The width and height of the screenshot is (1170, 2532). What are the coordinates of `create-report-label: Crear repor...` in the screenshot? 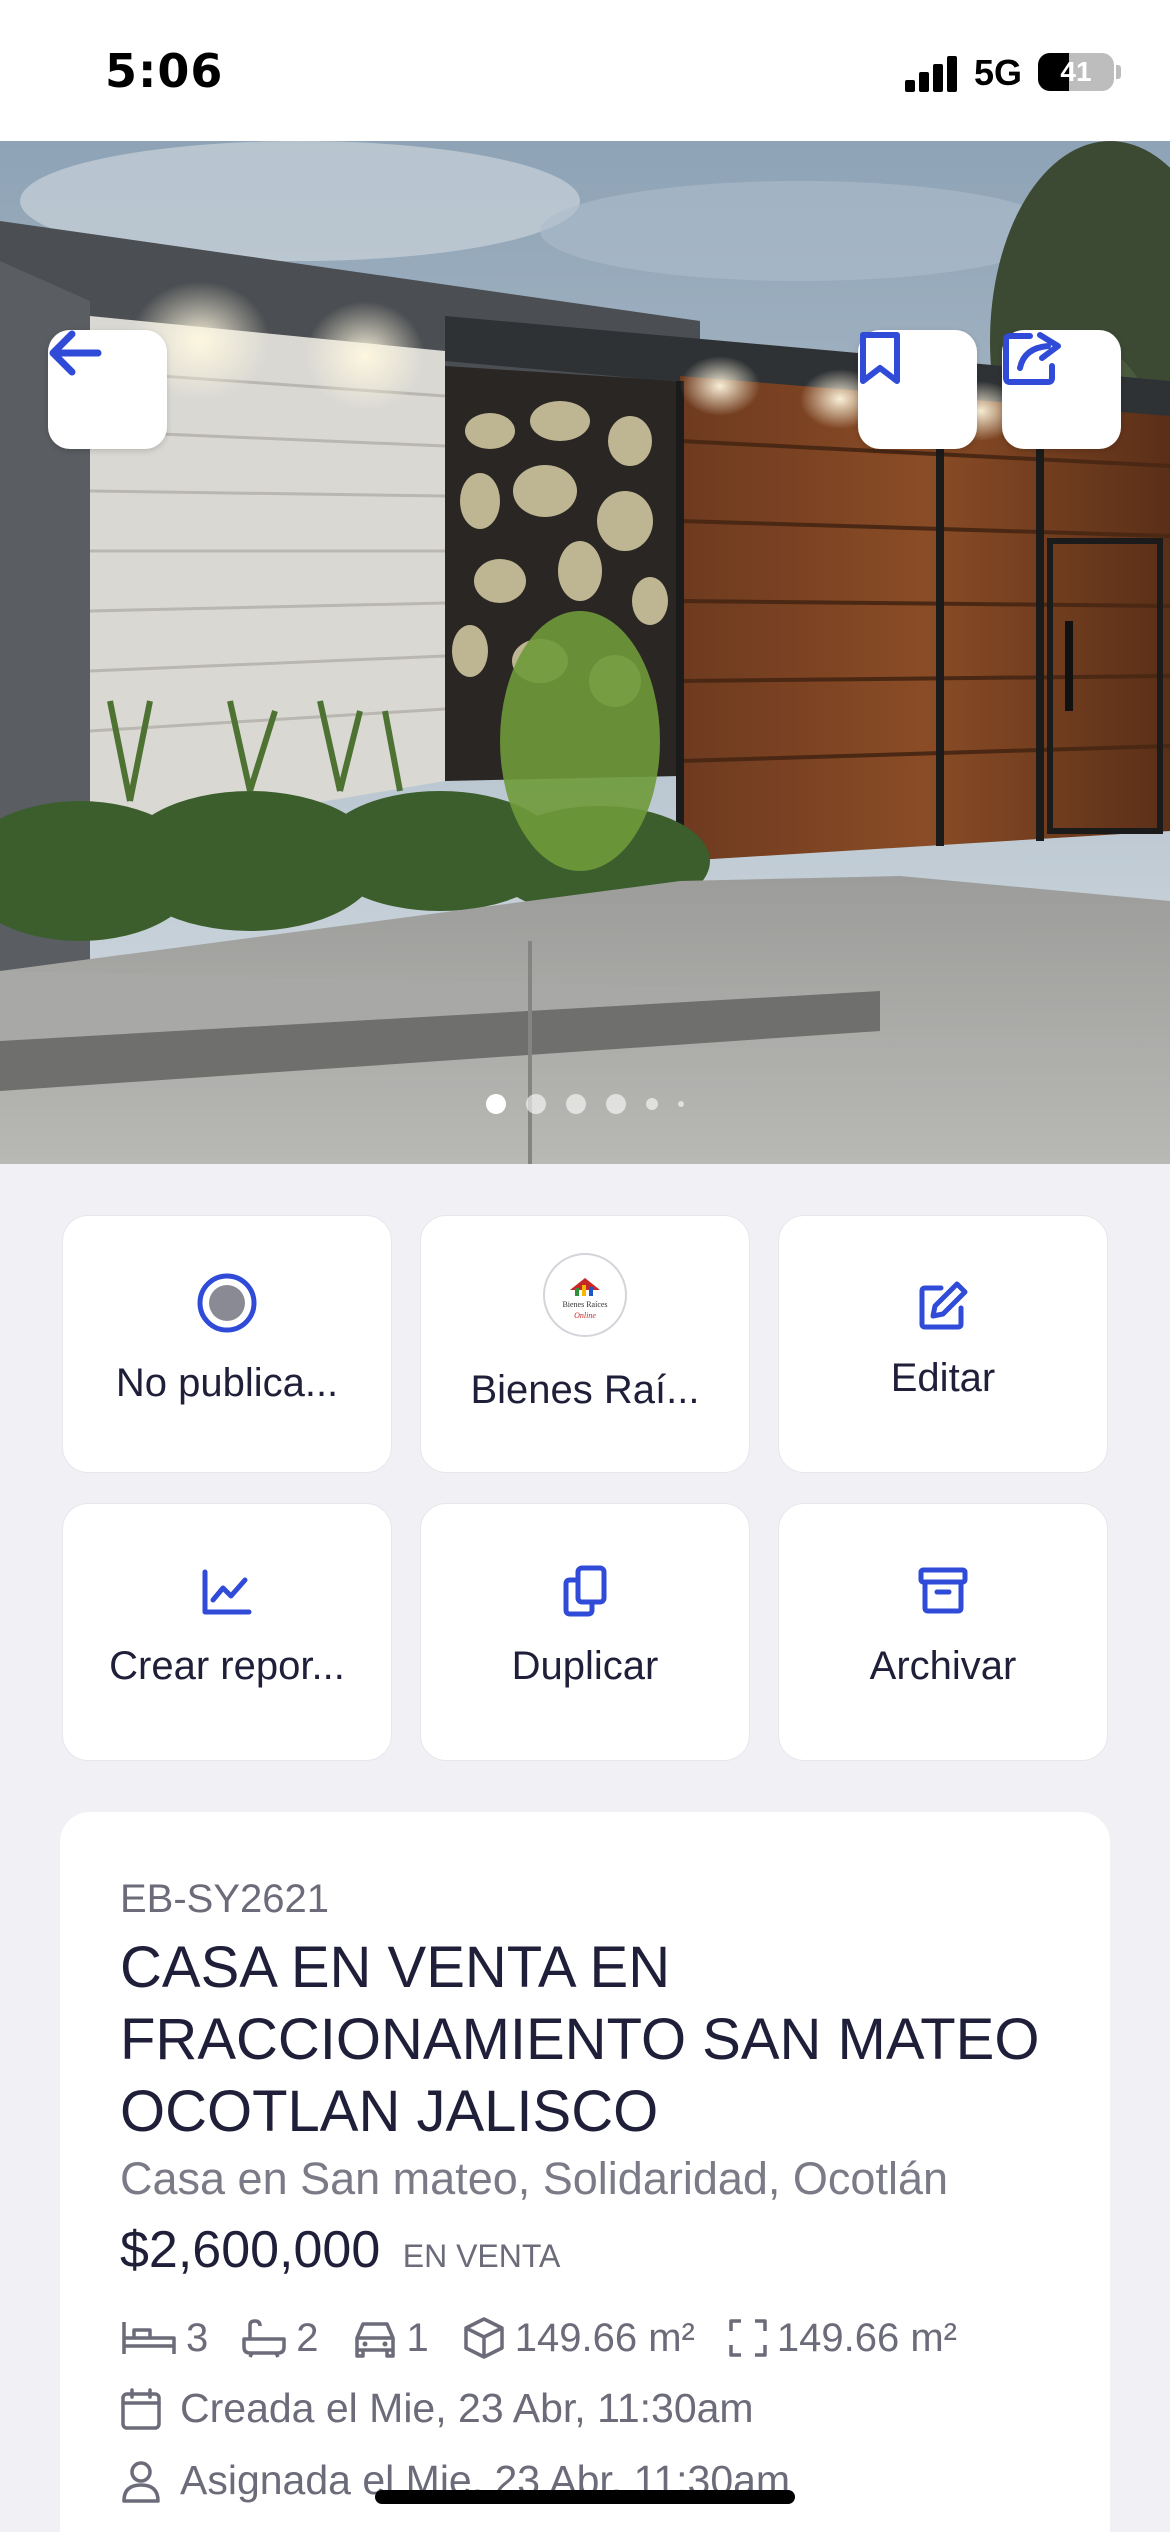 It's located at (227, 1666).